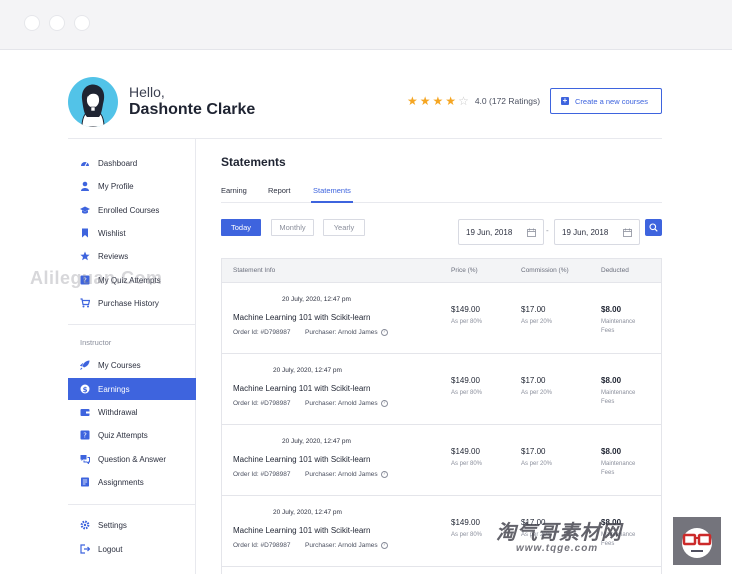 This screenshot has height=574, width=732. I want to click on instructor-rating: ★ ★ ★ ★ ☆ 4.0 (172 Ratings), so click(473, 101).